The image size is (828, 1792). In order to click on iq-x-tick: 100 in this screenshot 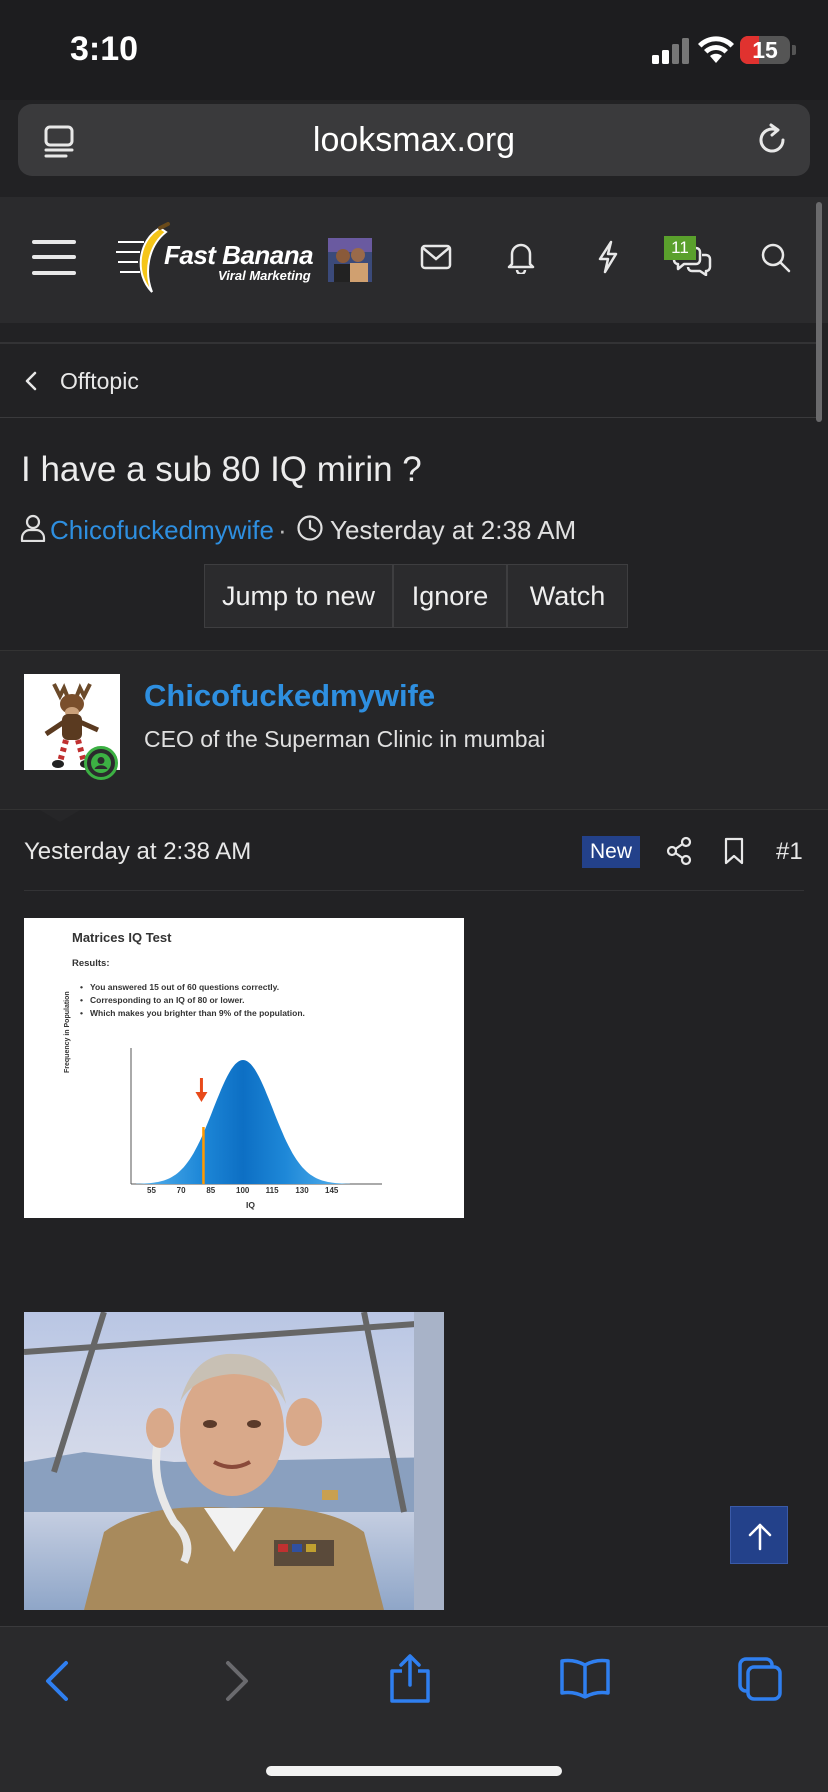, I will do `click(243, 1190)`.